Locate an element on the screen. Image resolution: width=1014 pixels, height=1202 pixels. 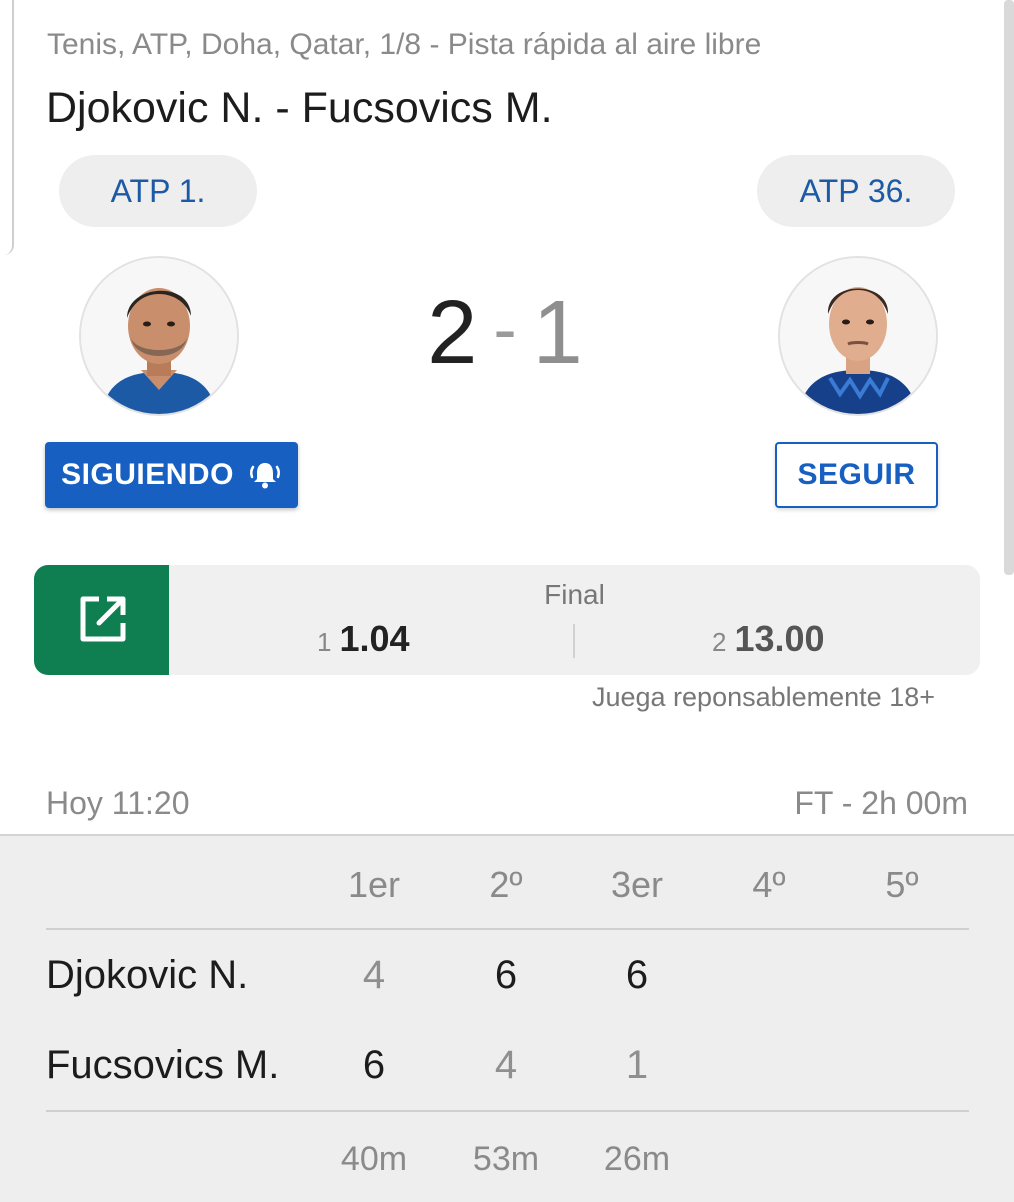
match-score: 2-1 is located at coordinates (505, 333).